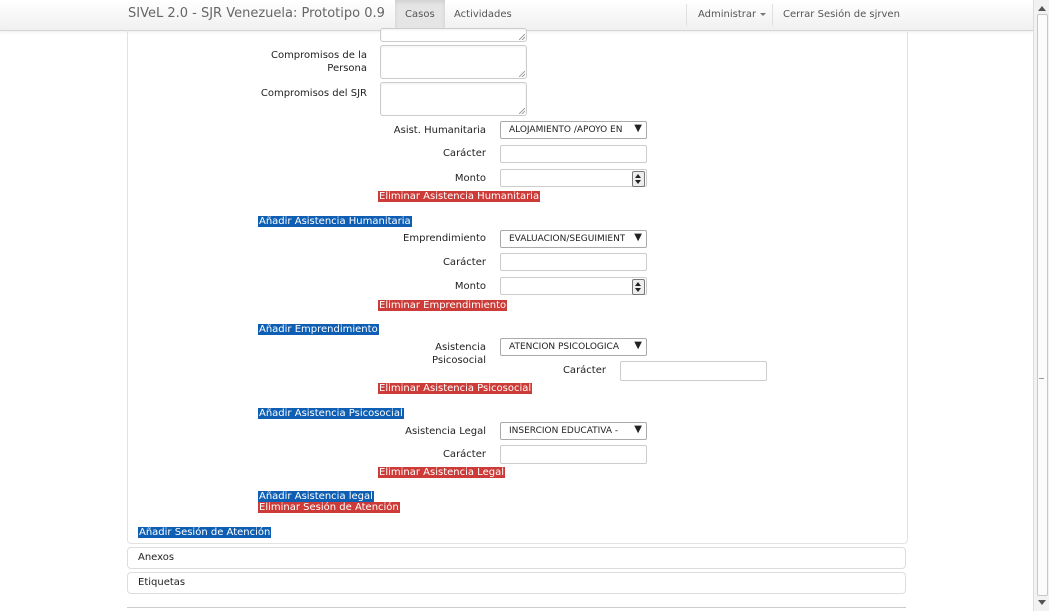  What do you see at coordinates (335, 221) in the screenshot?
I see `anadir-asistencia-humanitaria-button: Añadir Asistencia Humanitaria` at bounding box center [335, 221].